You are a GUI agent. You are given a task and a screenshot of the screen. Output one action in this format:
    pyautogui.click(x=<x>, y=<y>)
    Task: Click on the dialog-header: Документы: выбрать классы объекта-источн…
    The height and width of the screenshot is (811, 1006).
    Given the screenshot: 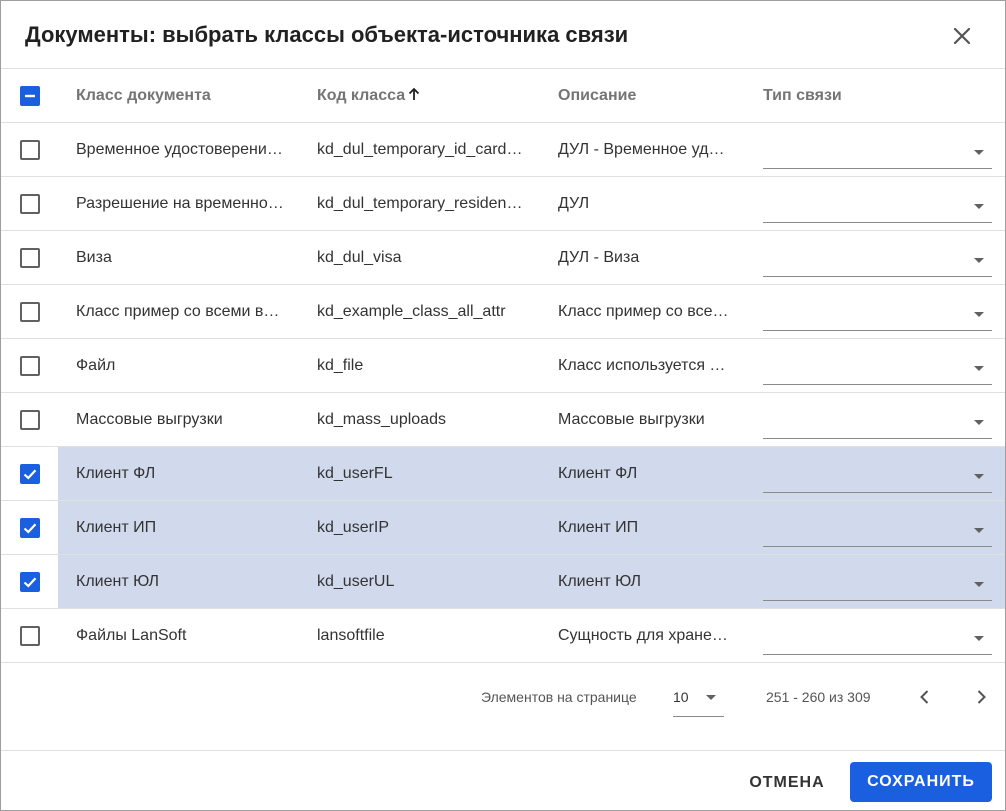 What is the action you would take?
    pyautogui.click(x=503, y=35)
    